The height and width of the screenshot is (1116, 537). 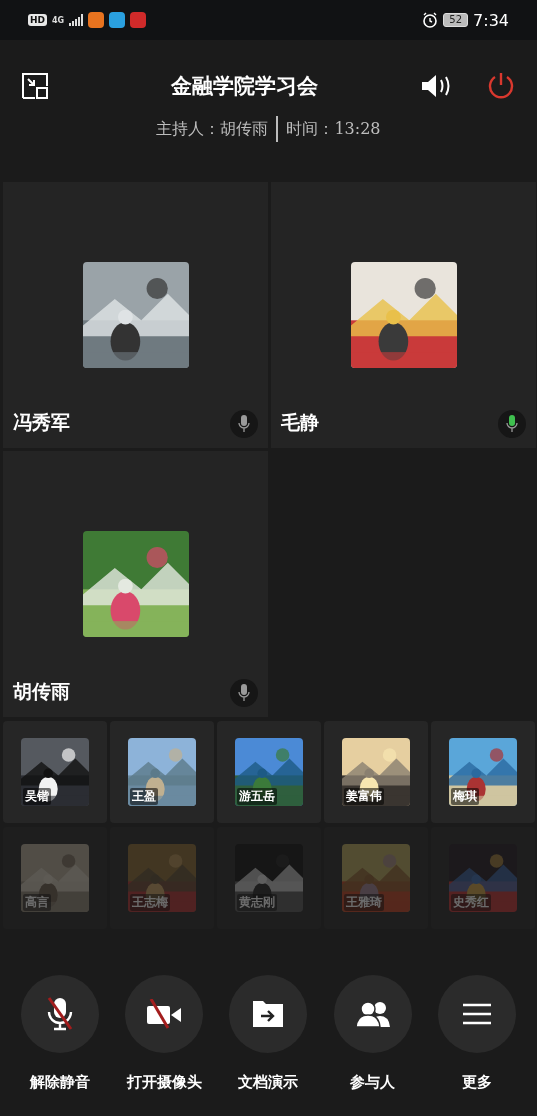 I want to click on participant-thumbnail: 游五岳, so click(x=269, y=772).